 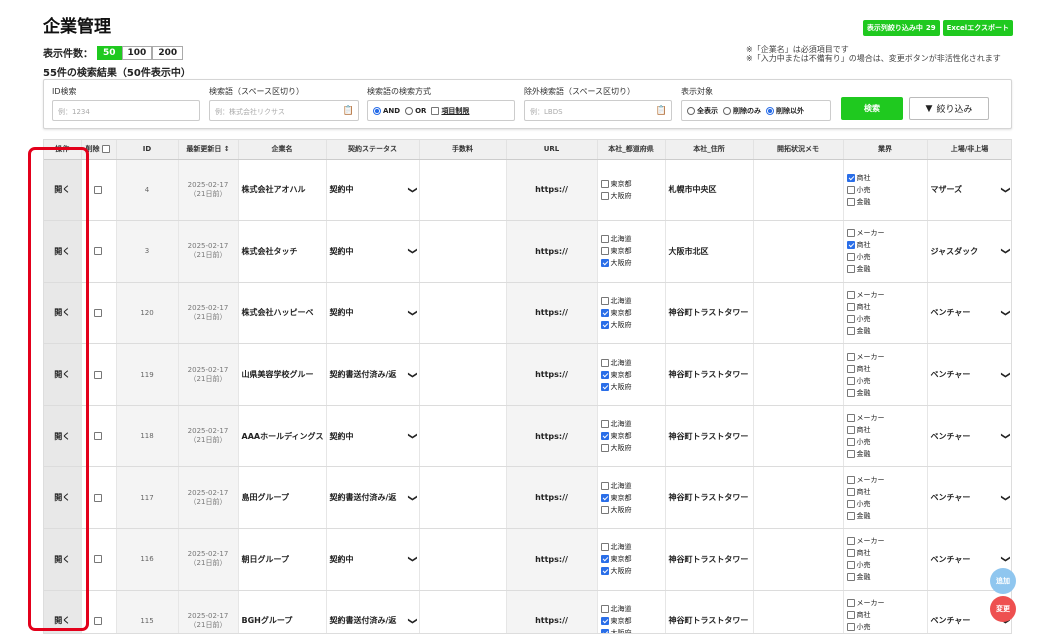 What do you see at coordinates (977, 28) in the screenshot?
I see `excel-export-button: Excelエクスポート` at bounding box center [977, 28].